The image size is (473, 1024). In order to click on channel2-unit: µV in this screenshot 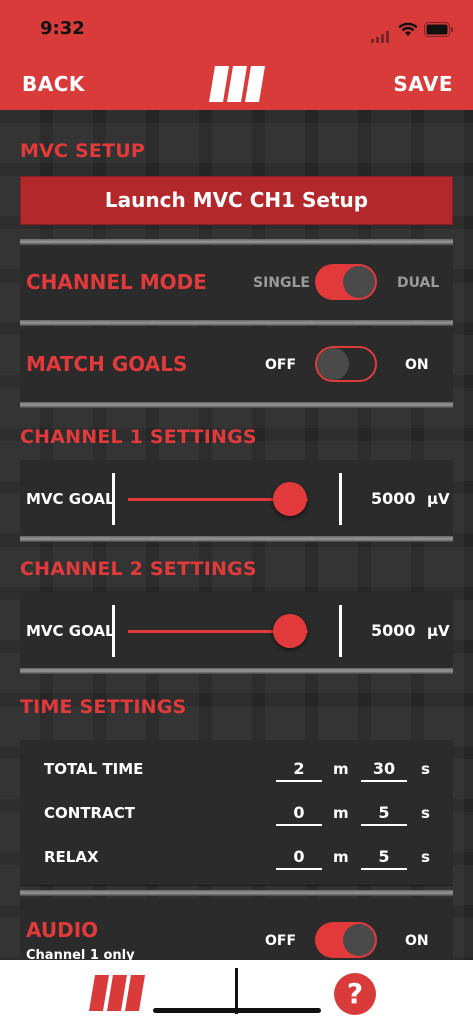, I will do `click(438, 631)`.